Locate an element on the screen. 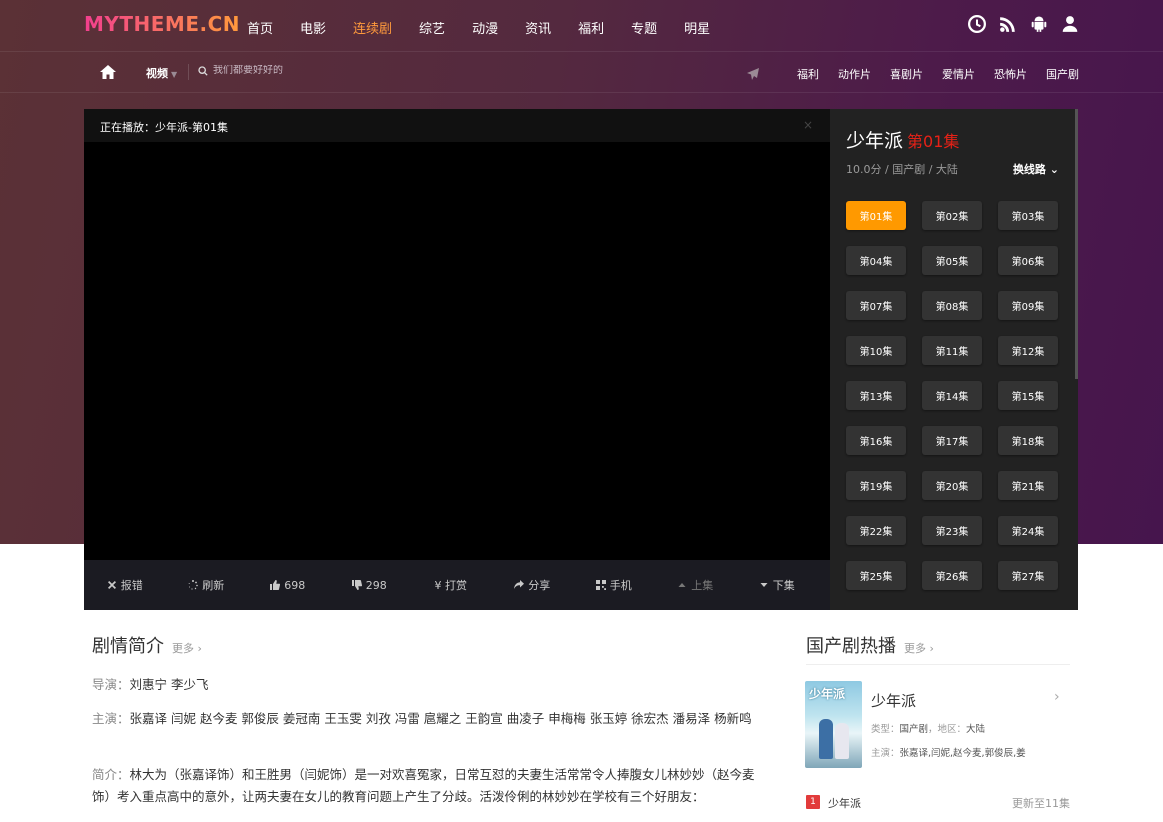 The height and width of the screenshot is (822, 1163). episode-button: 第02集 is located at coordinates (952, 215).